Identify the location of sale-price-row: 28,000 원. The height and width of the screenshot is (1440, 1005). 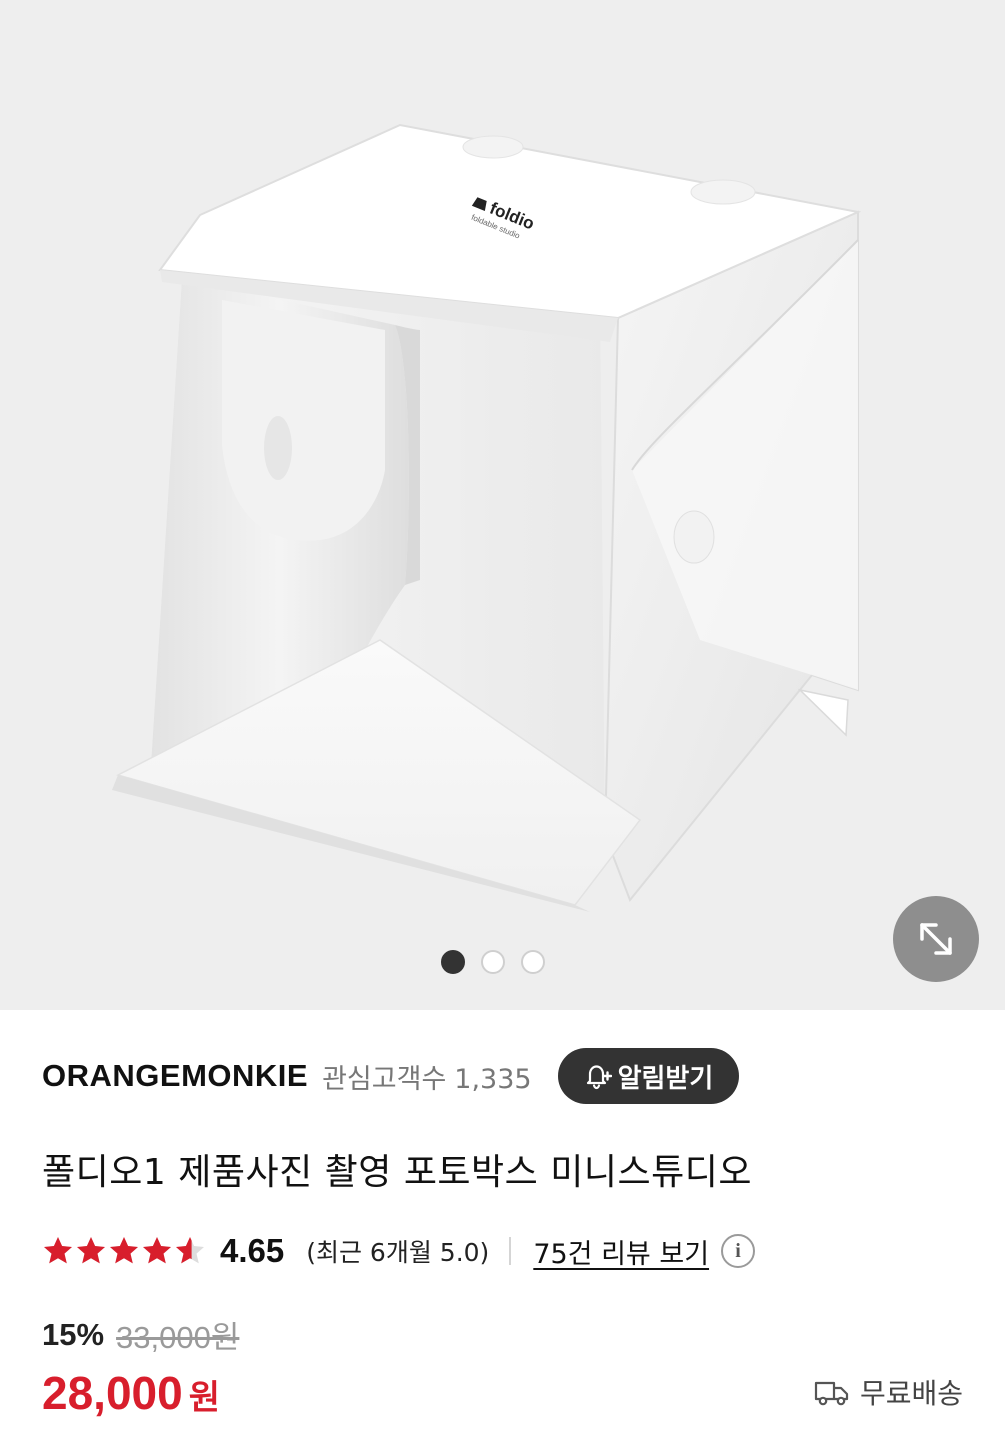
(131, 1393).